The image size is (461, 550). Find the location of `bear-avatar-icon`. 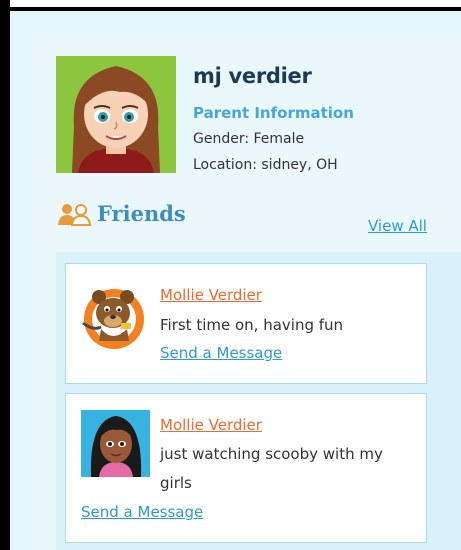

bear-avatar-icon is located at coordinates (114, 317).